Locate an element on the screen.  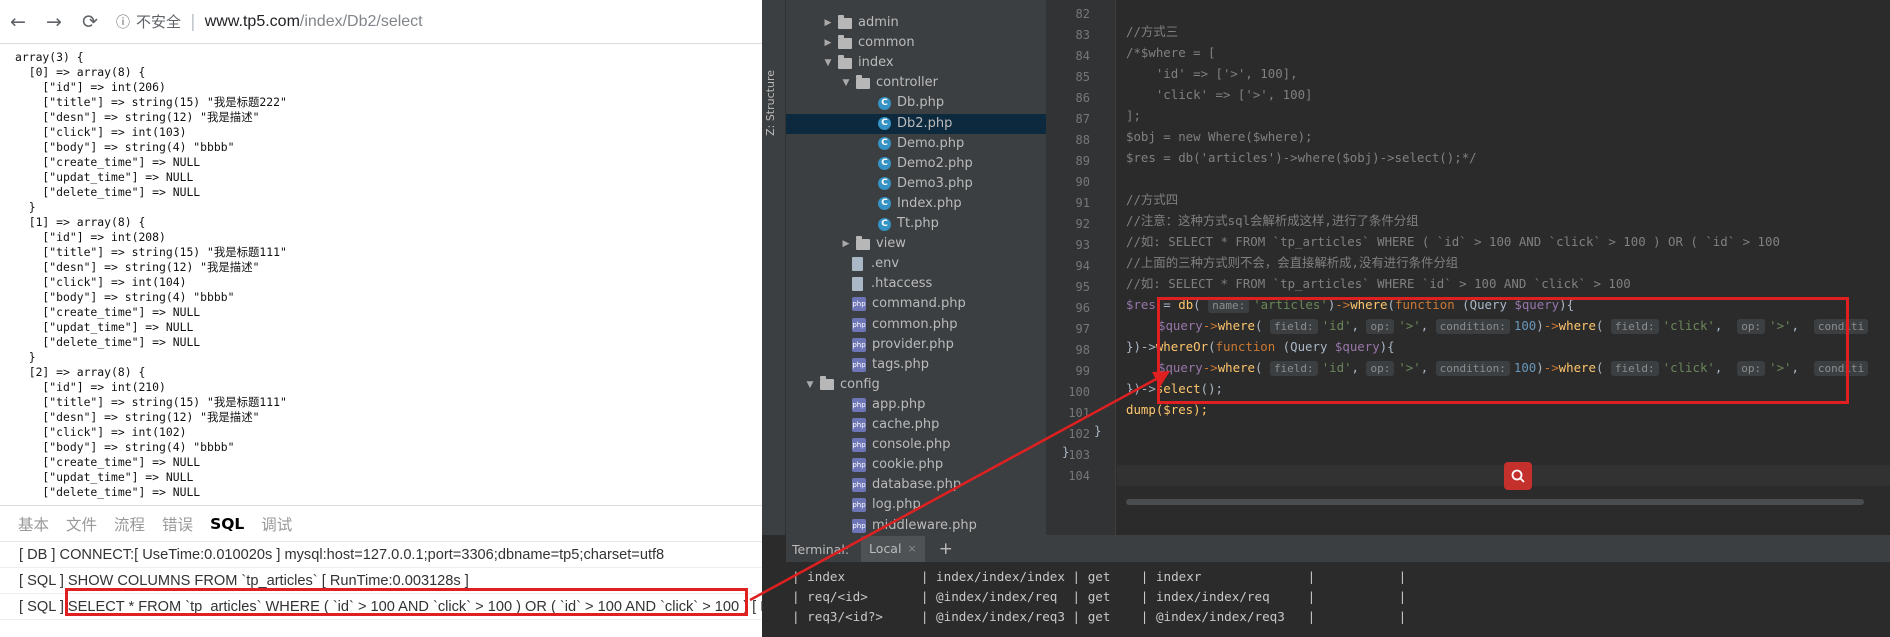
tree-item: .env is located at coordinates (916, 264).